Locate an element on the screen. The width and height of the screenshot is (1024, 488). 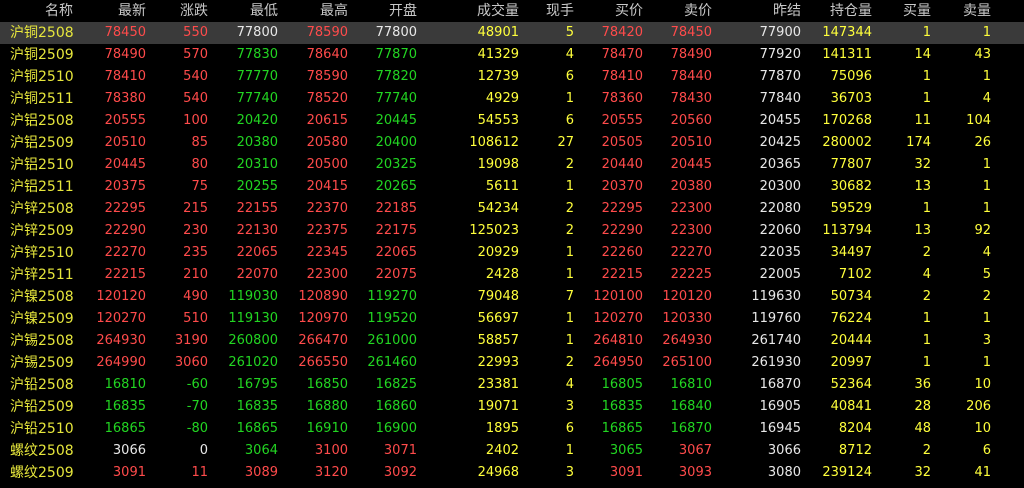
cell-bid: 78410 is located at coordinates (622, 76).